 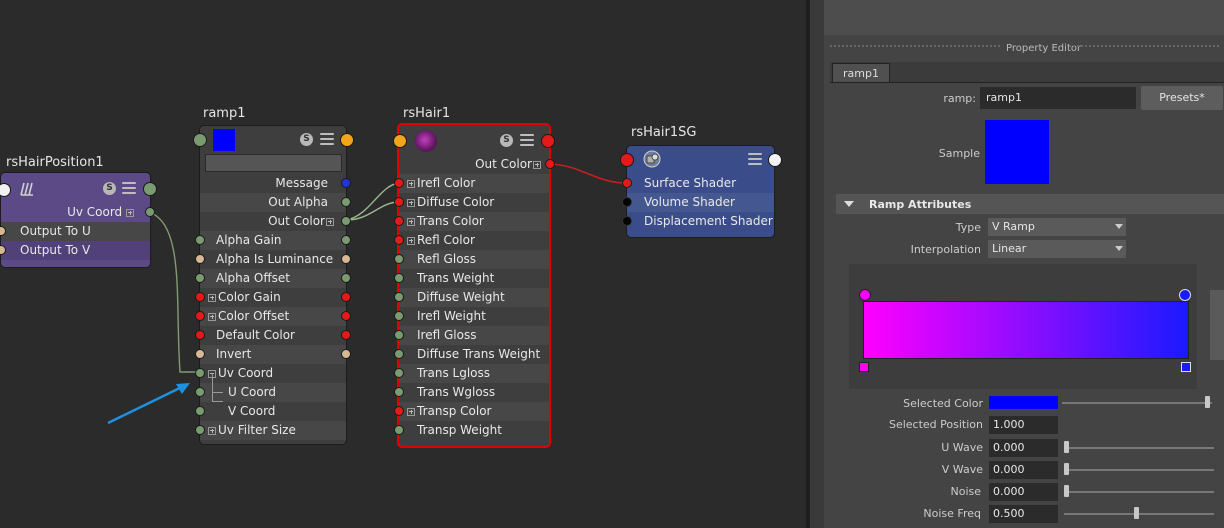 What do you see at coordinates (1139, 492) in the screenshot?
I see `noise-slider` at bounding box center [1139, 492].